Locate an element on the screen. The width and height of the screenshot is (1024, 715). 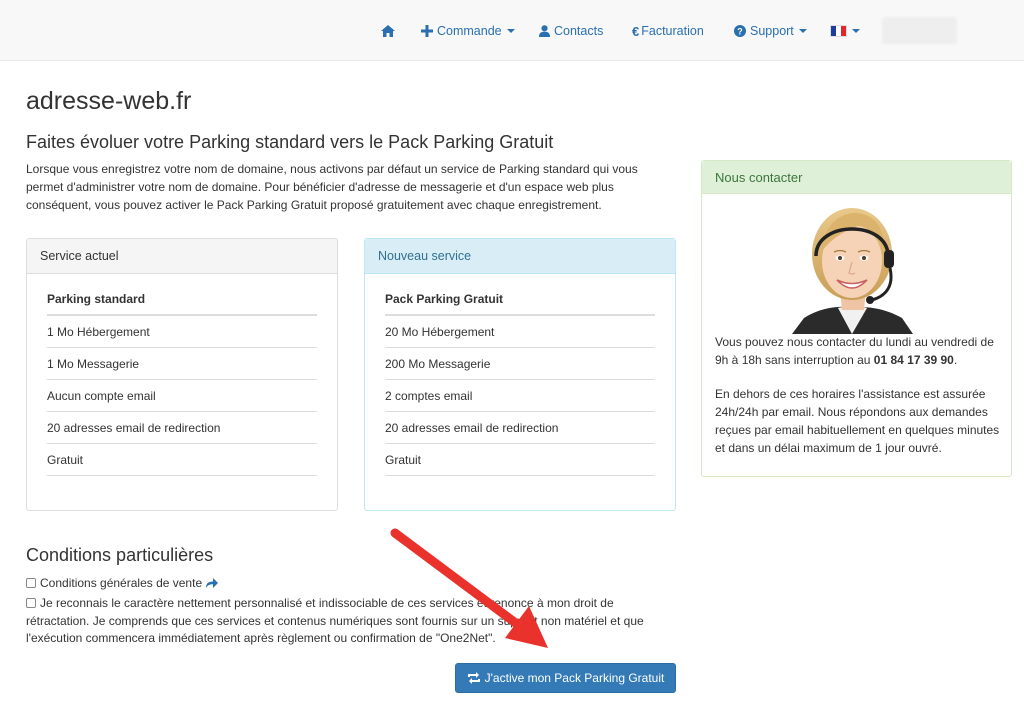
nav-support: ? Support is located at coordinates (770, 31).